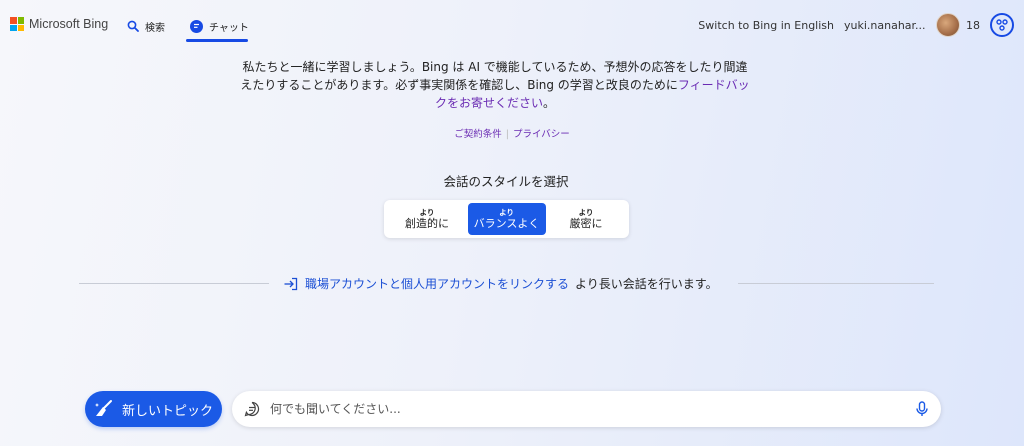 Image resolution: width=1024 pixels, height=446 pixels. What do you see at coordinates (252, 409) in the screenshot?
I see `chat-bubble-icon` at bounding box center [252, 409].